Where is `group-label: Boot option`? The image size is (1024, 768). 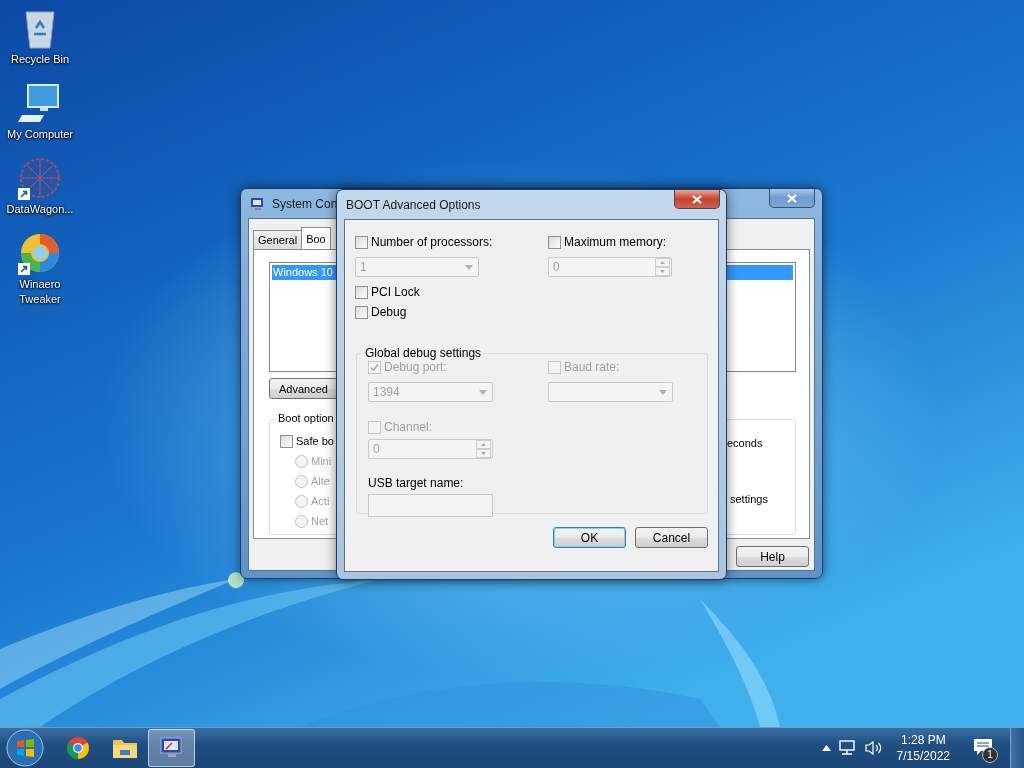 group-label: Boot option is located at coordinates (306, 418).